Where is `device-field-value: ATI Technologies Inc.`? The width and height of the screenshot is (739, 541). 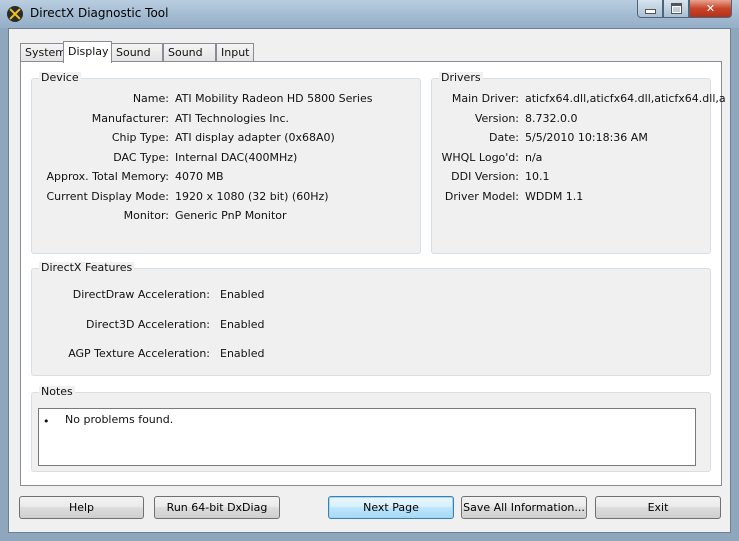 device-field-value: ATI Technologies Inc. is located at coordinates (232, 118).